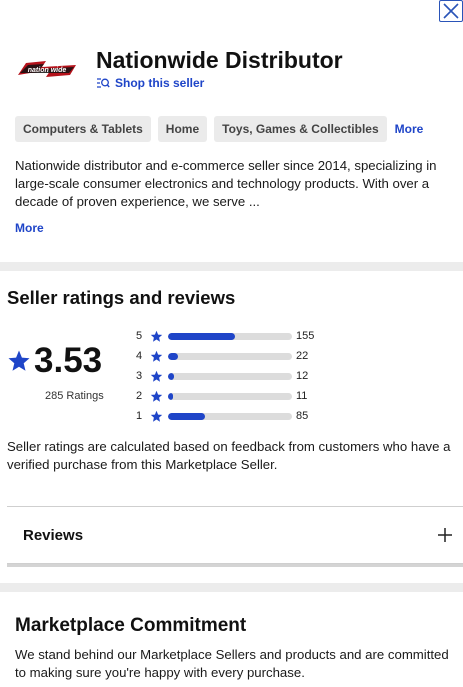 The height and width of the screenshot is (687, 463). I want to click on ratings-title: Seller ratings and reviews, so click(121, 297).